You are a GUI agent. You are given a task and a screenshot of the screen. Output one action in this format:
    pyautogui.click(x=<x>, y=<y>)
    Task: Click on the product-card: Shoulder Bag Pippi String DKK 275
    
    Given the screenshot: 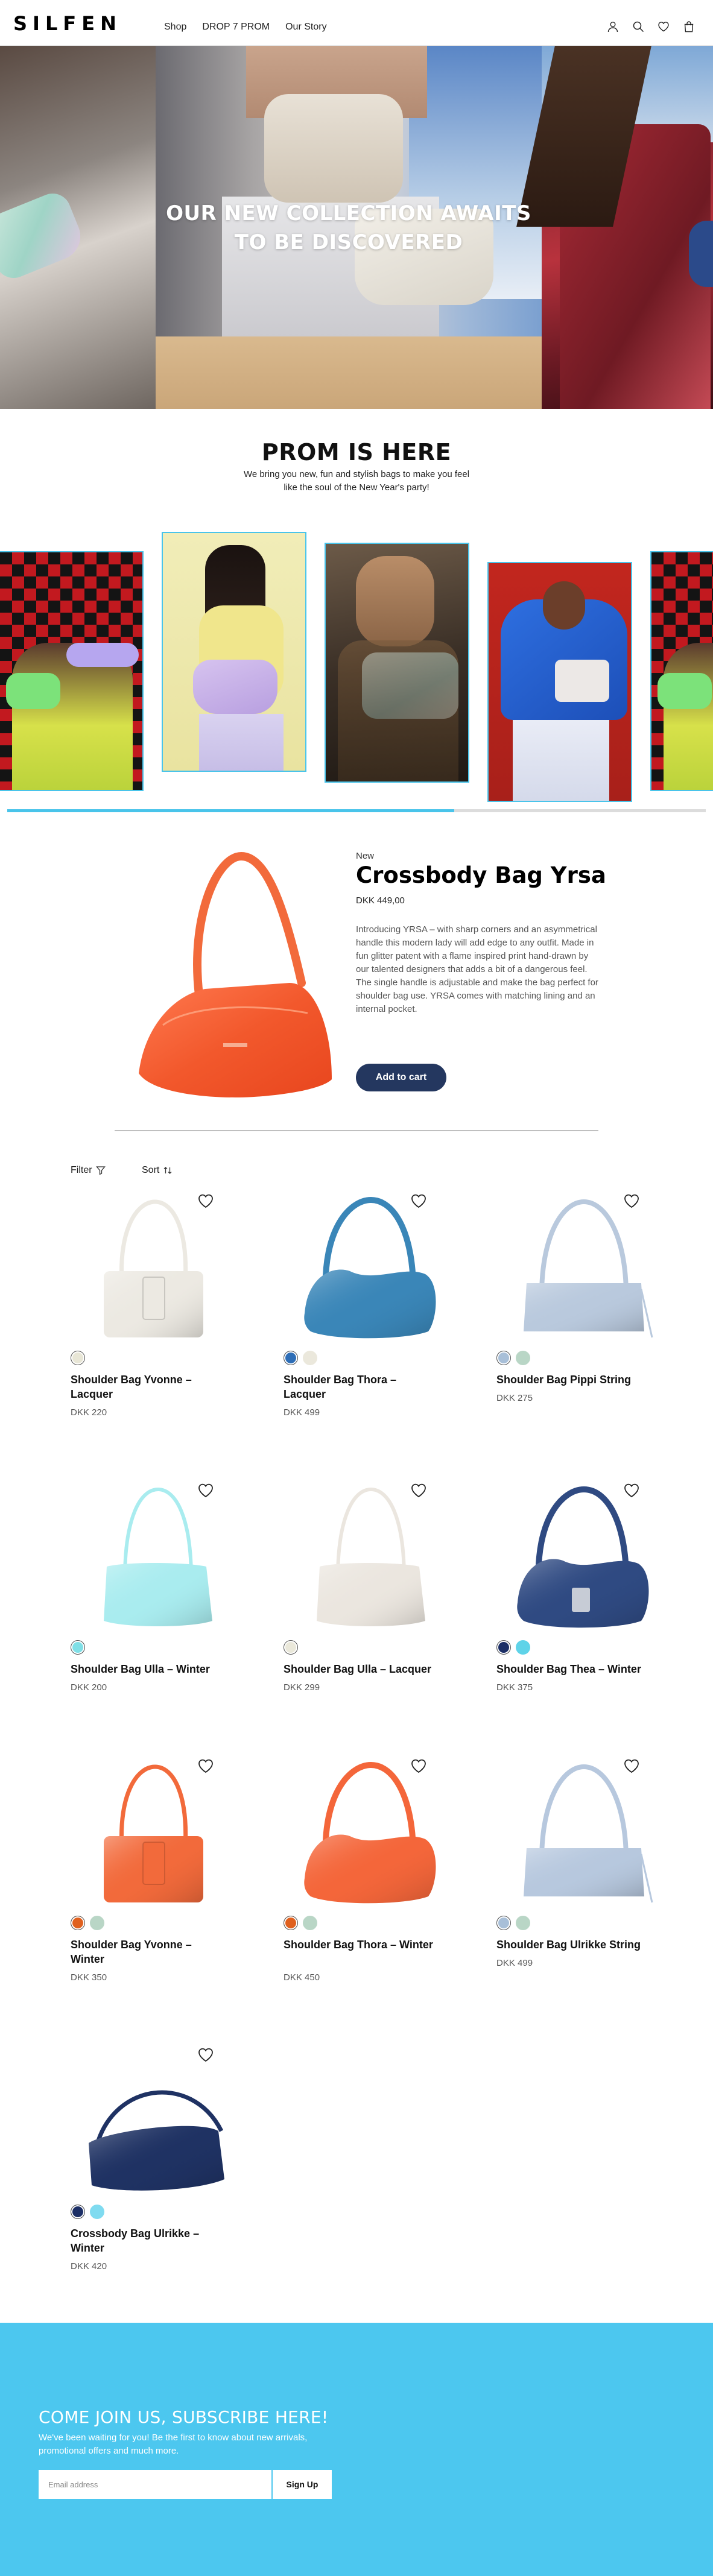 What is the action you would take?
    pyautogui.click(x=583, y=1322)
    